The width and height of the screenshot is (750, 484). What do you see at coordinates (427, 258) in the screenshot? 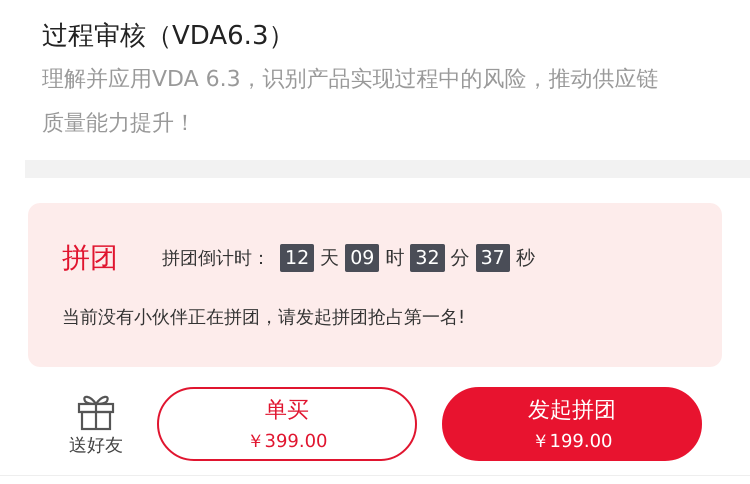
I see `countdown-digits: 32` at bounding box center [427, 258].